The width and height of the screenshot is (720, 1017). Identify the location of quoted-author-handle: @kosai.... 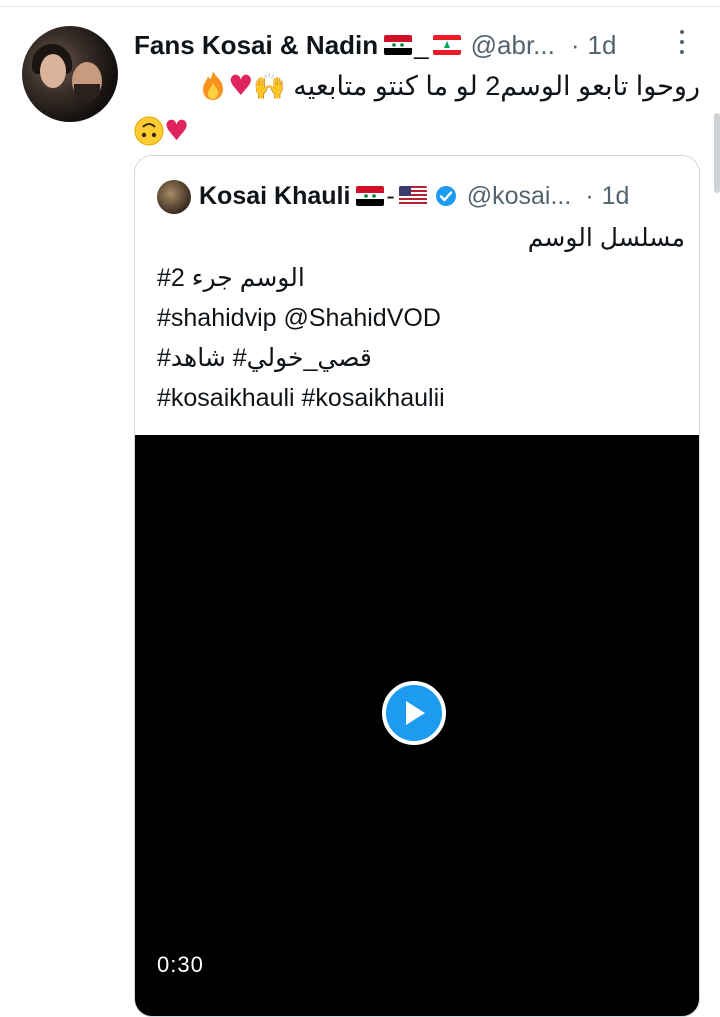
(519, 196).